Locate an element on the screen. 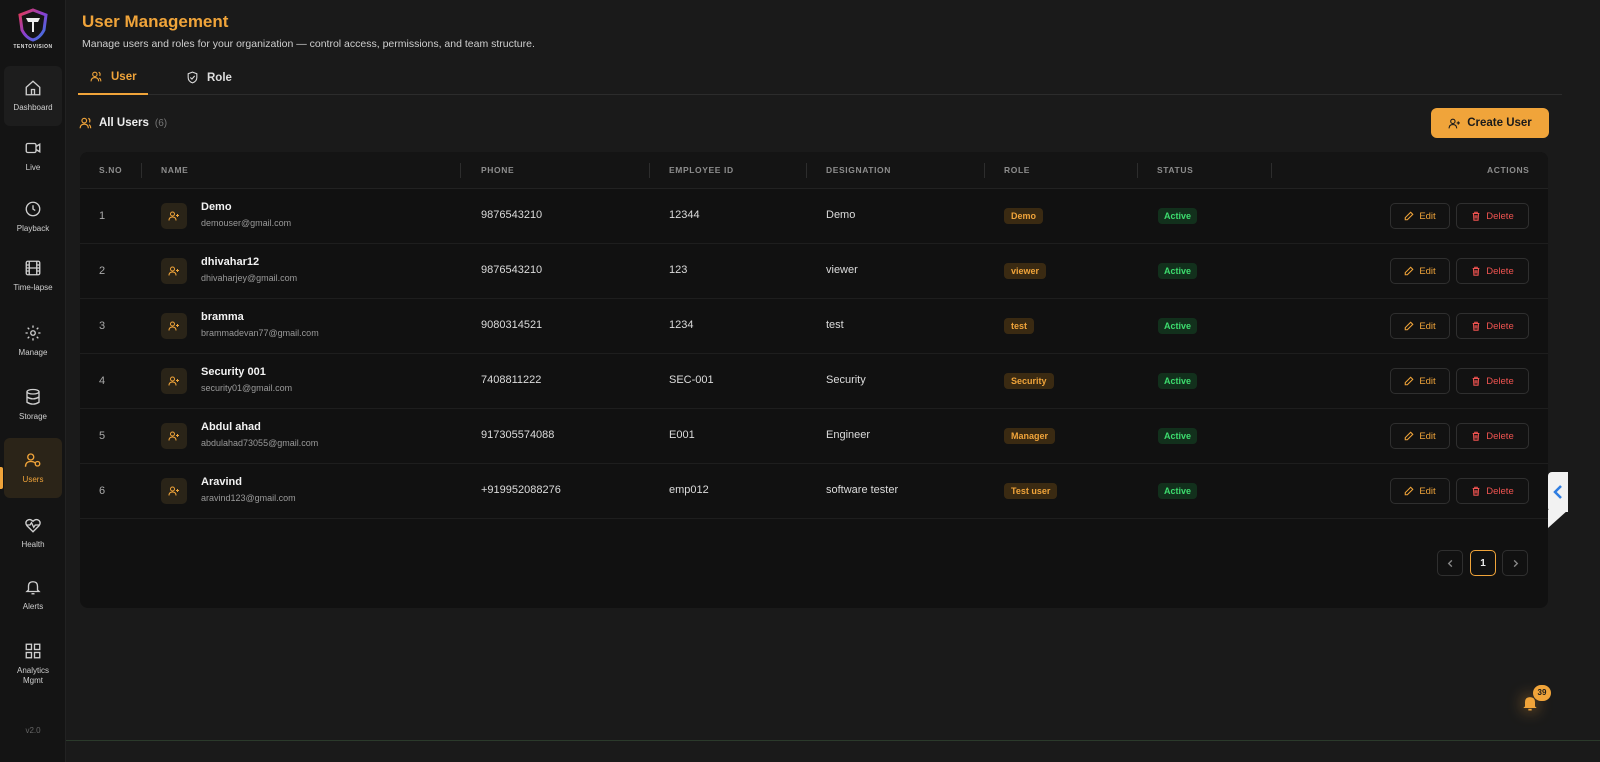 The height and width of the screenshot is (762, 1600). user-email: abdulahad73055@gmail.com is located at coordinates (260, 443).